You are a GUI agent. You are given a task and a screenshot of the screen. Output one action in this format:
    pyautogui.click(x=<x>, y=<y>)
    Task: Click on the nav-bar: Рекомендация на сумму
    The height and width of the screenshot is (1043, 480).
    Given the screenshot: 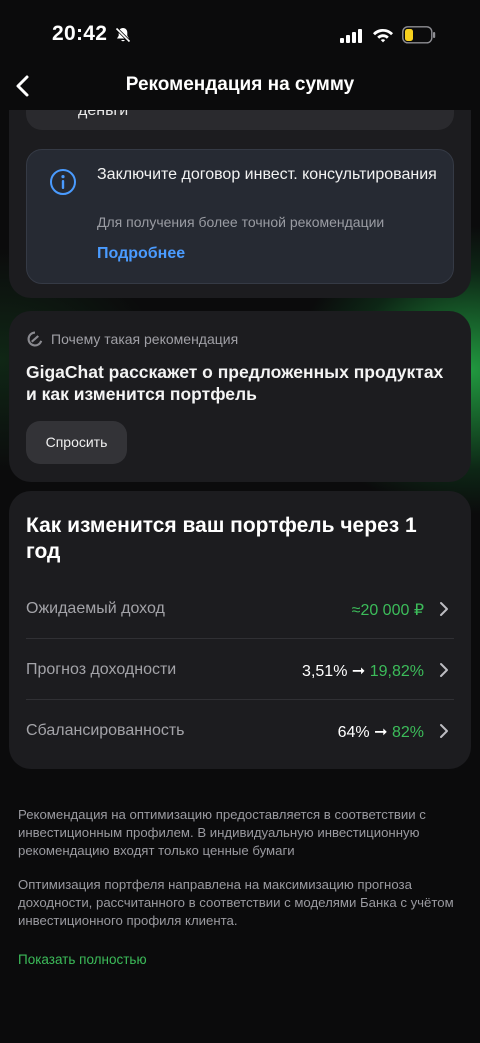 What is the action you would take?
    pyautogui.click(x=240, y=86)
    